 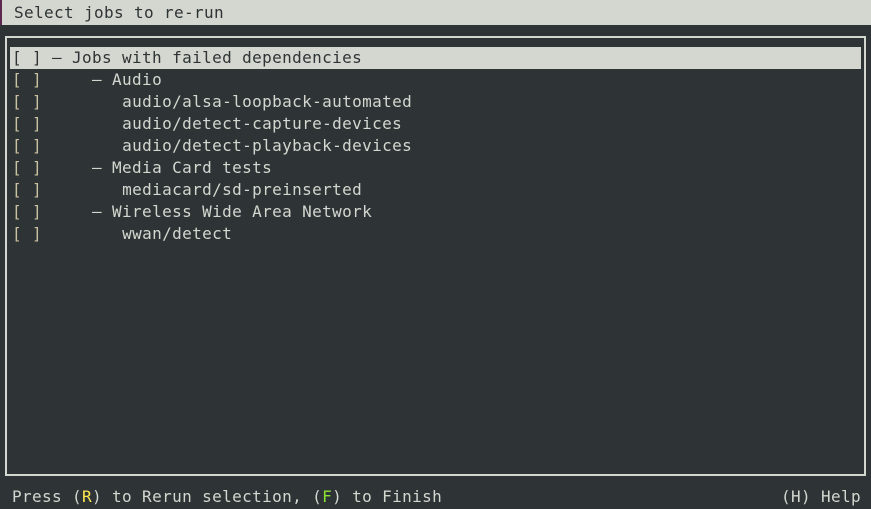 What do you see at coordinates (435, 234) in the screenshot?
I see `job-row: [ ] wwan/detect` at bounding box center [435, 234].